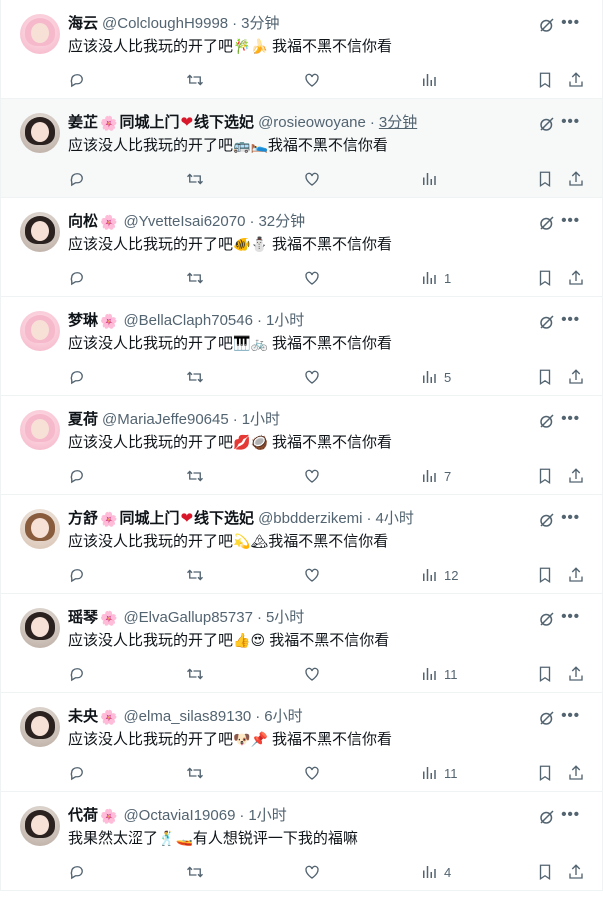 The width and height of the screenshot is (603, 898). Describe the element at coordinates (83, 420) in the screenshot. I see `display-name: 夏荷` at that location.